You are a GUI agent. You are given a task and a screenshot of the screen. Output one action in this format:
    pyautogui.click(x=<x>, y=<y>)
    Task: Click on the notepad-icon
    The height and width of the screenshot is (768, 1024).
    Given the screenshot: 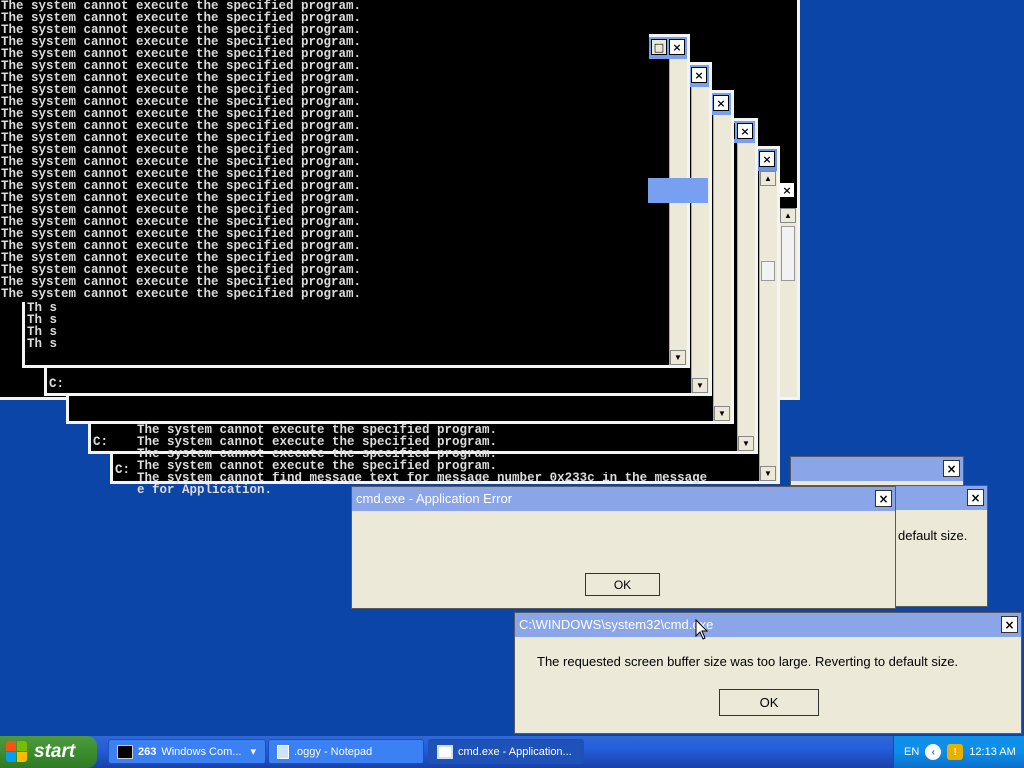 What is the action you would take?
    pyautogui.click(x=283, y=751)
    